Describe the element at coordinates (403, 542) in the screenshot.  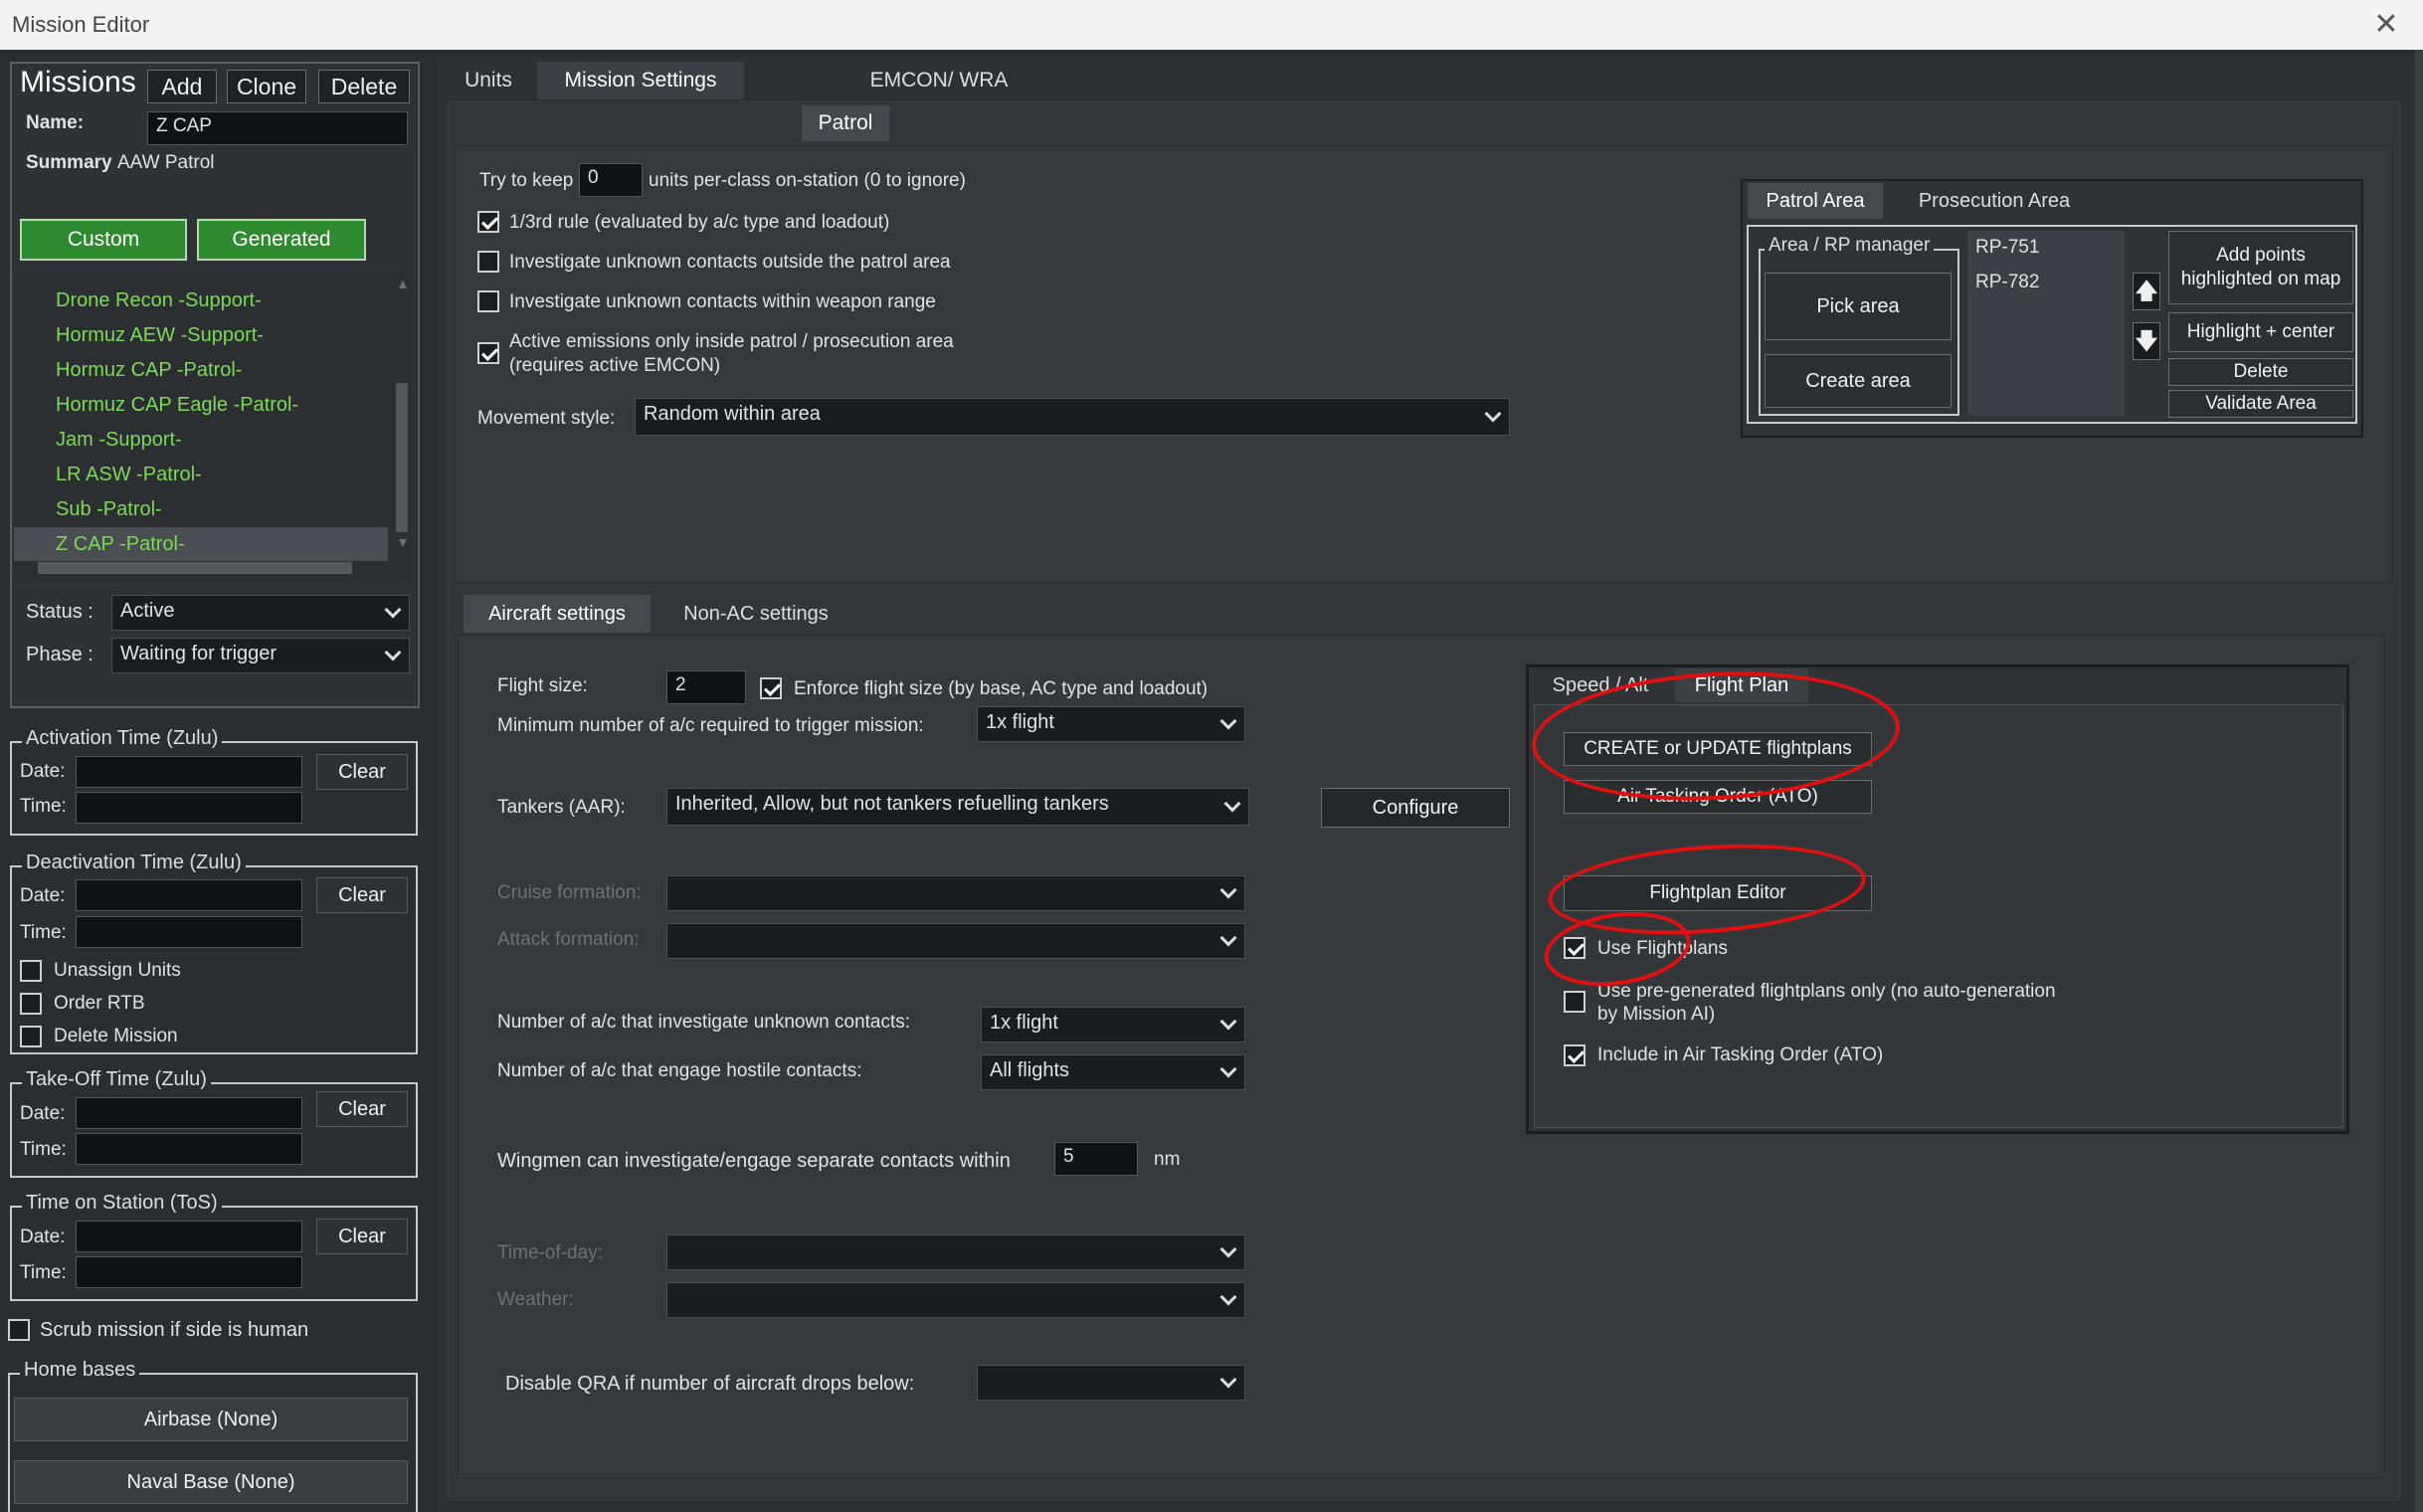
I see `scroll-down-icon: ▼` at that location.